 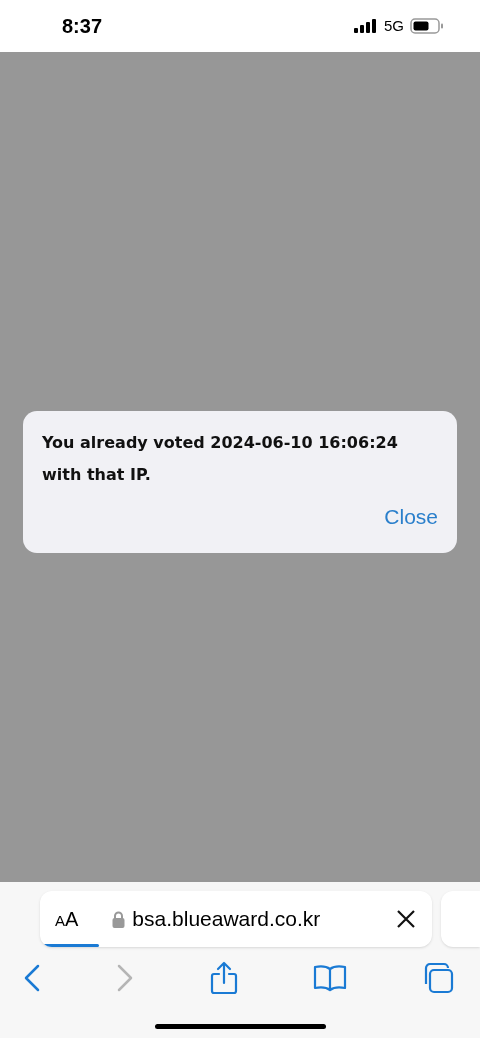 What do you see at coordinates (226, 919) in the screenshot?
I see `url-text: bsa.blueaward.co.kr` at bounding box center [226, 919].